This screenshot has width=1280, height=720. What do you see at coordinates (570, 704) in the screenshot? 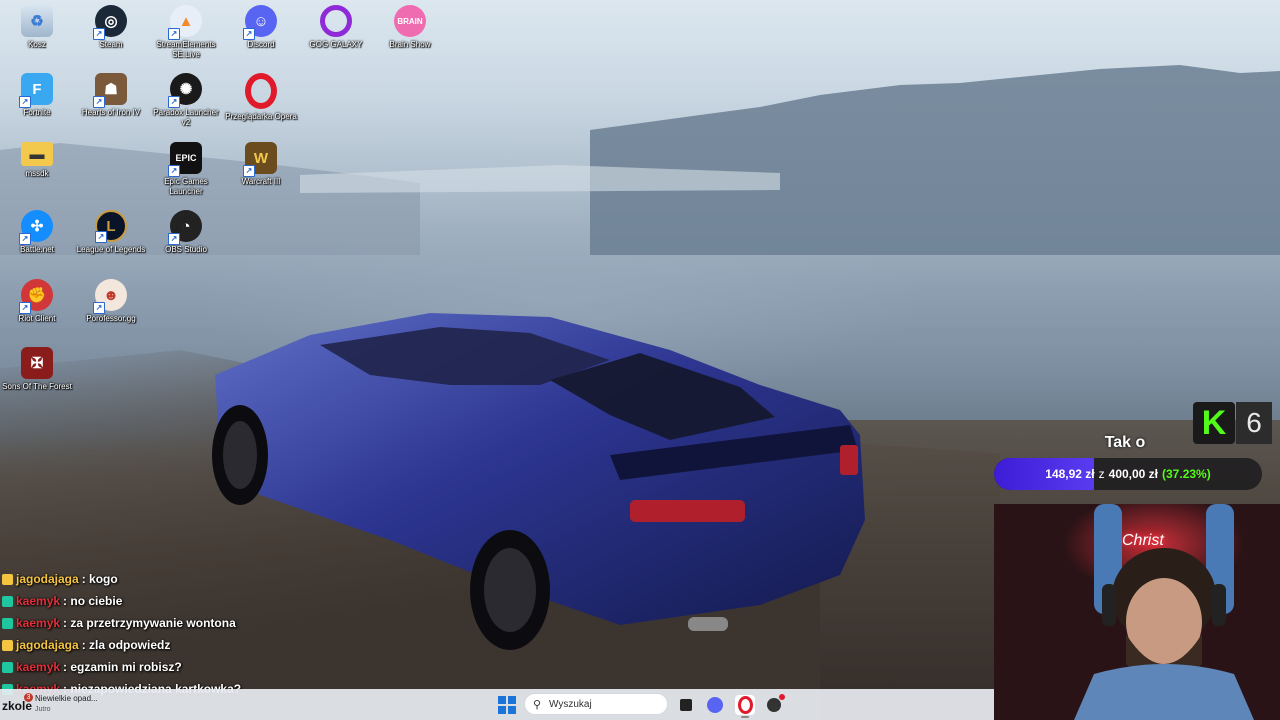
I see `search-placeholder: Wyszukaj` at bounding box center [570, 704].